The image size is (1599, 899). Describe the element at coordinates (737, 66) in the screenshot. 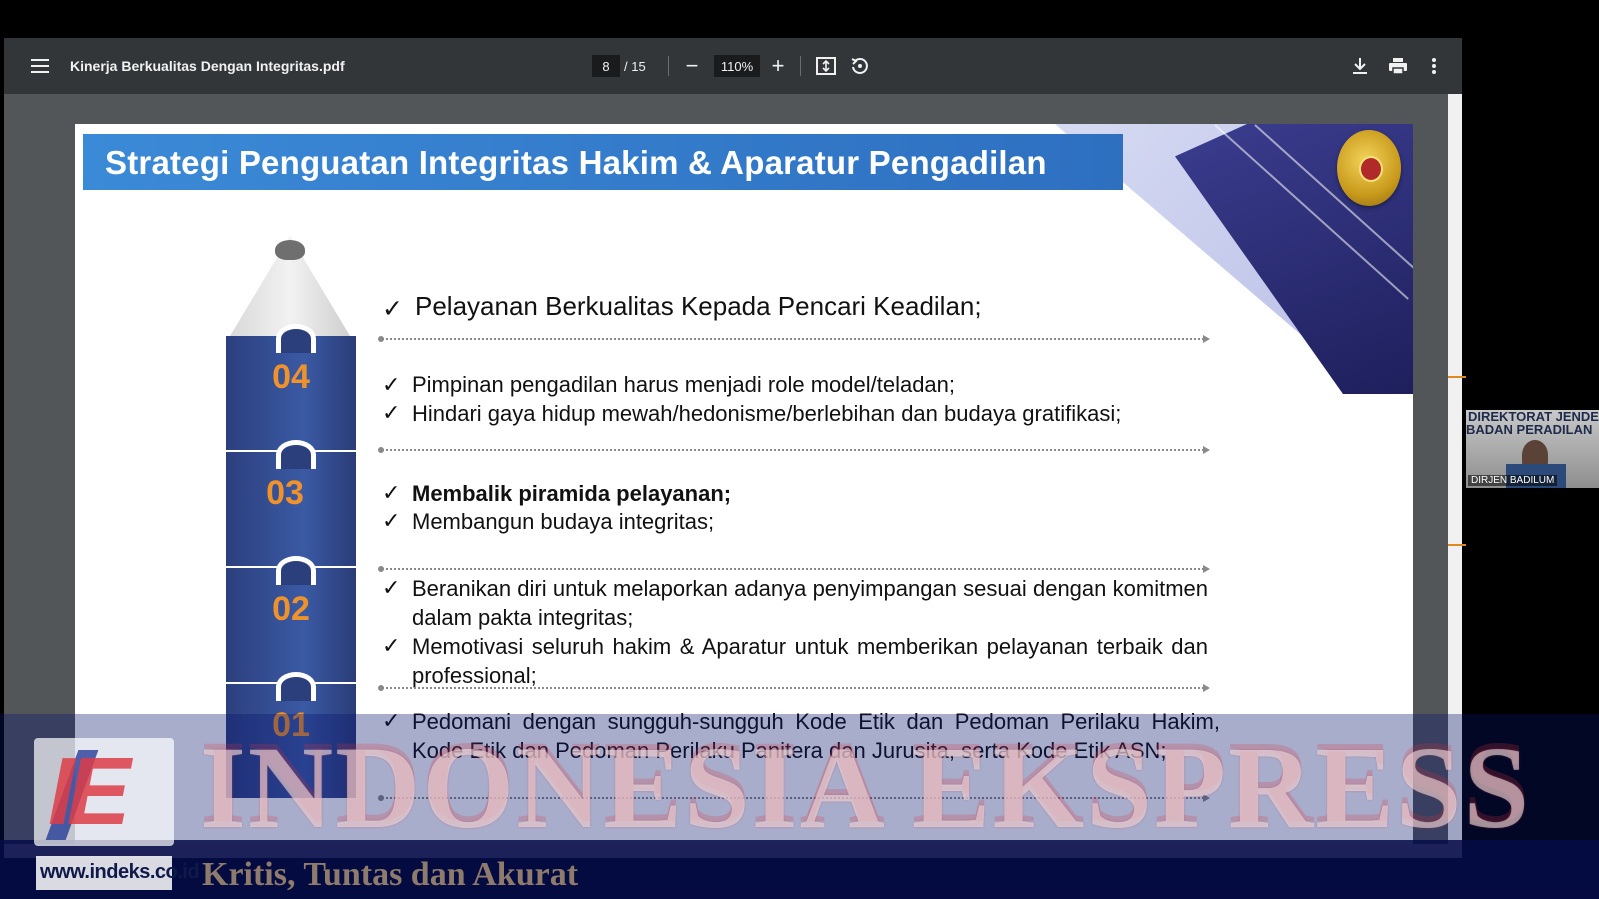

I see `zoom-level-input: 110%` at that location.